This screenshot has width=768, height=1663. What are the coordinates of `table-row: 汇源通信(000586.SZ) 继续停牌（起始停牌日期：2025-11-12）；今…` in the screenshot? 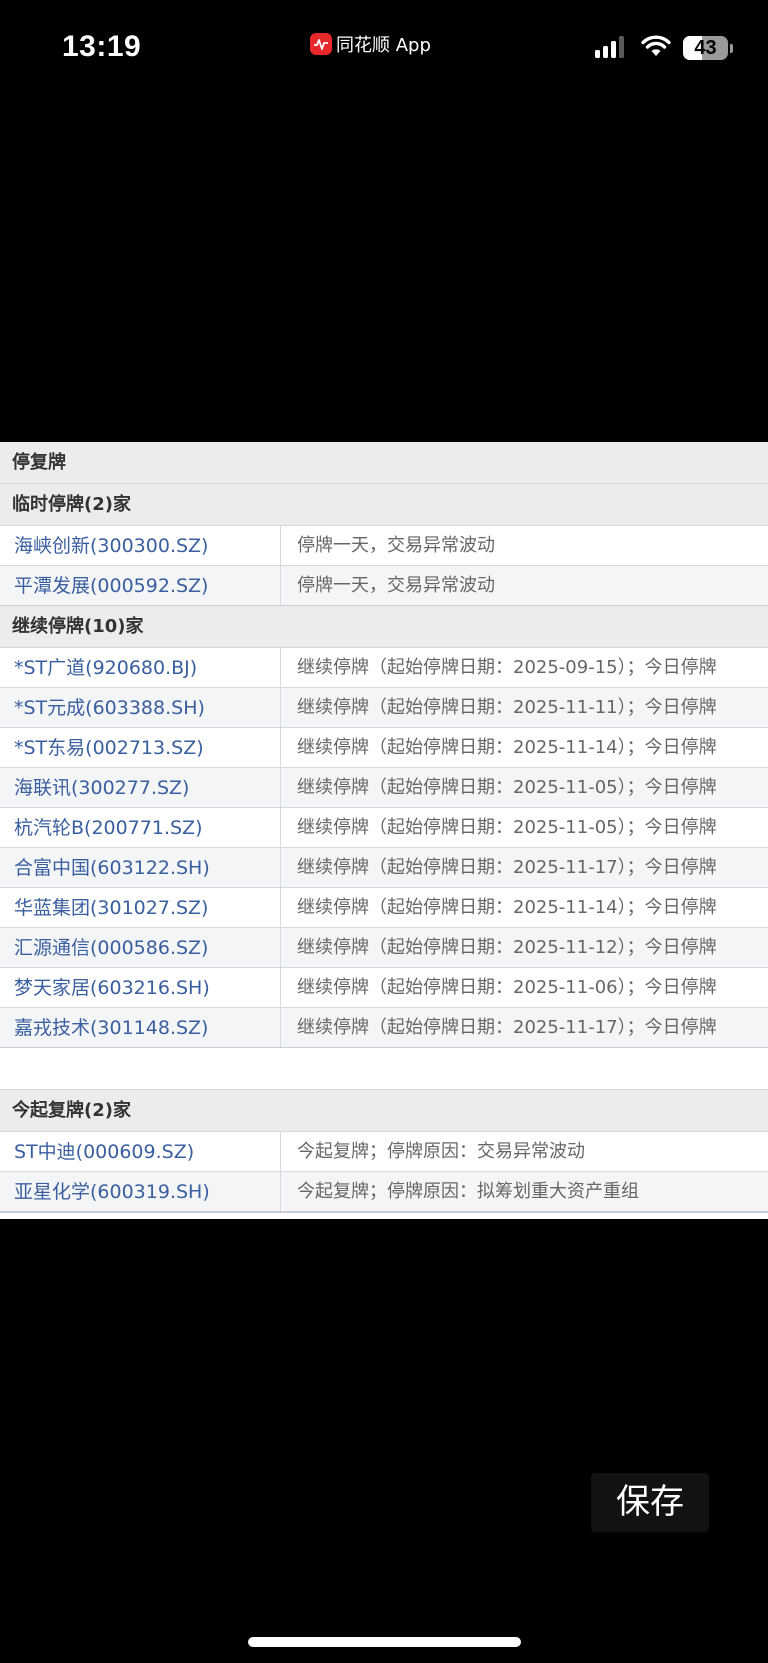 It's located at (384, 948).